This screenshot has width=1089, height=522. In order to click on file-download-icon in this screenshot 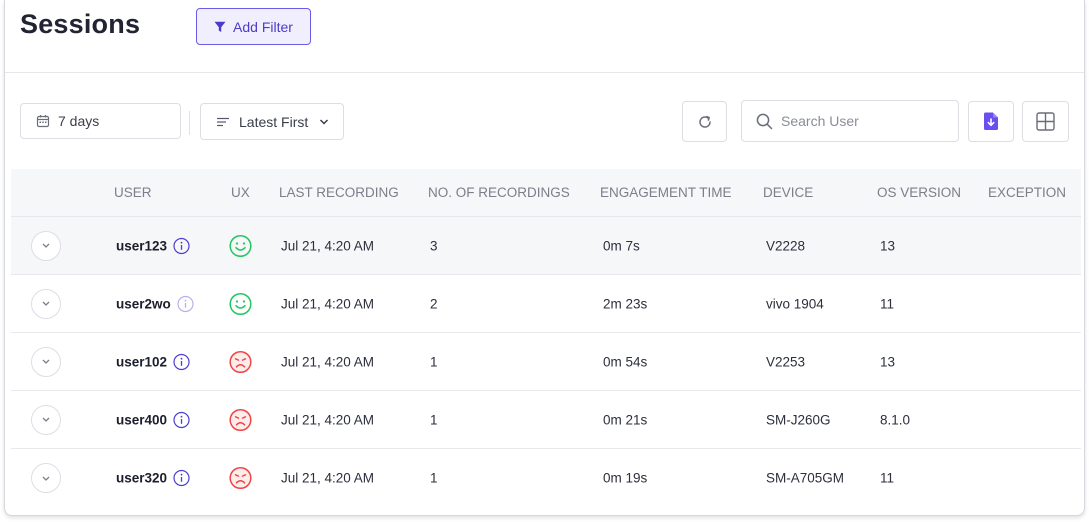, I will do `click(991, 121)`.